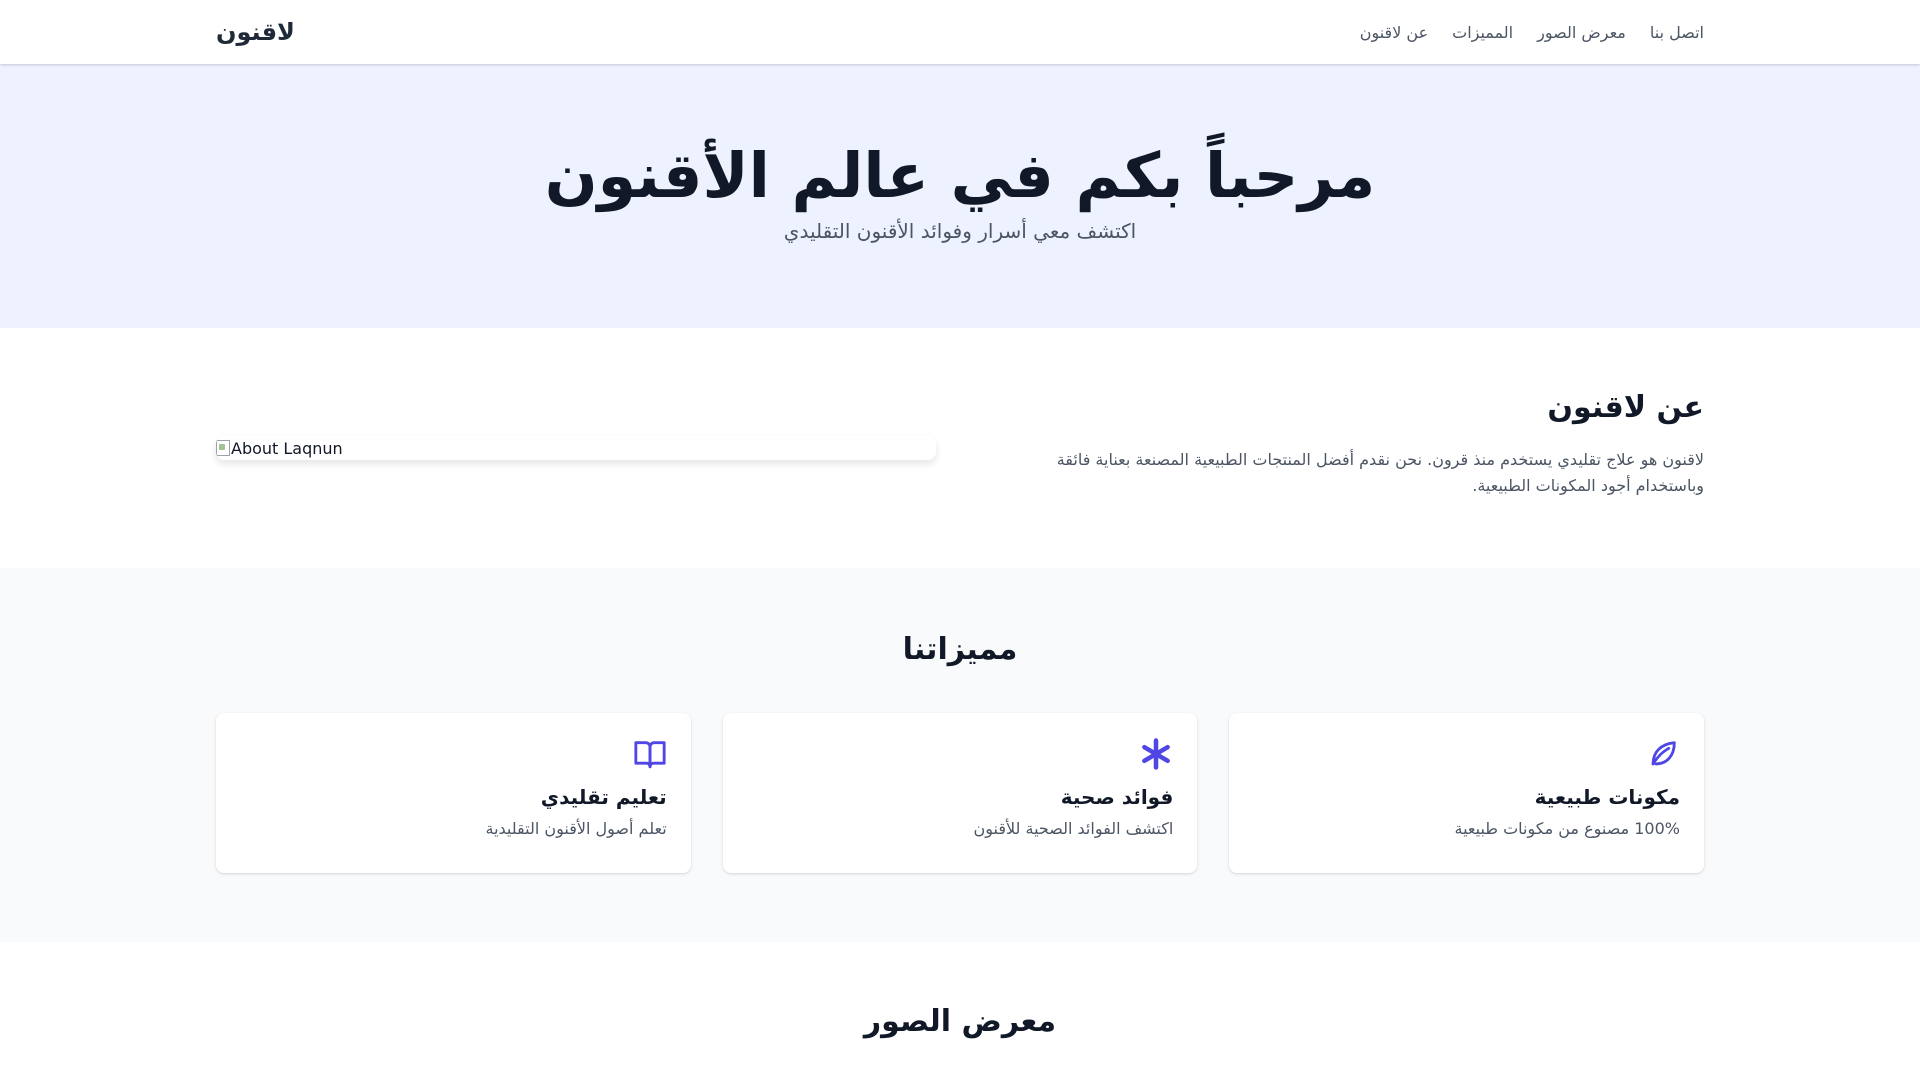 The image size is (1920, 1080). Describe the element at coordinates (960, 231) in the screenshot. I see `hero-subtitle: اكتشف معي أسرار وفوائد الأقنون التقليدي` at that location.